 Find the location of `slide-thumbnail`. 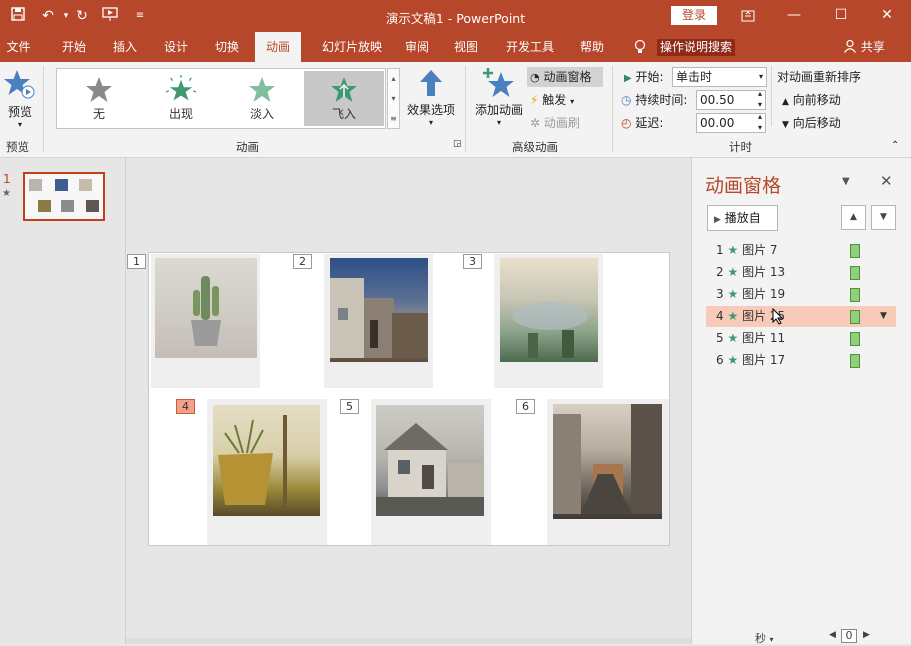

slide-thumbnail is located at coordinates (64, 196).